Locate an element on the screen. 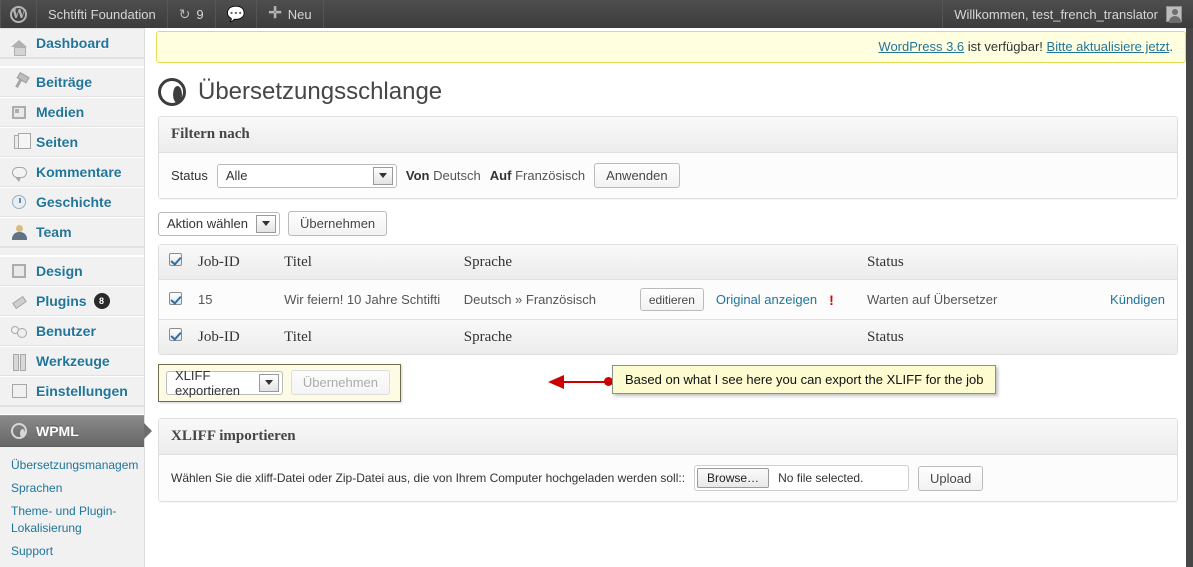 The height and width of the screenshot is (567, 1193). sidebar-item-label: Einstellungen is located at coordinates (82, 391).